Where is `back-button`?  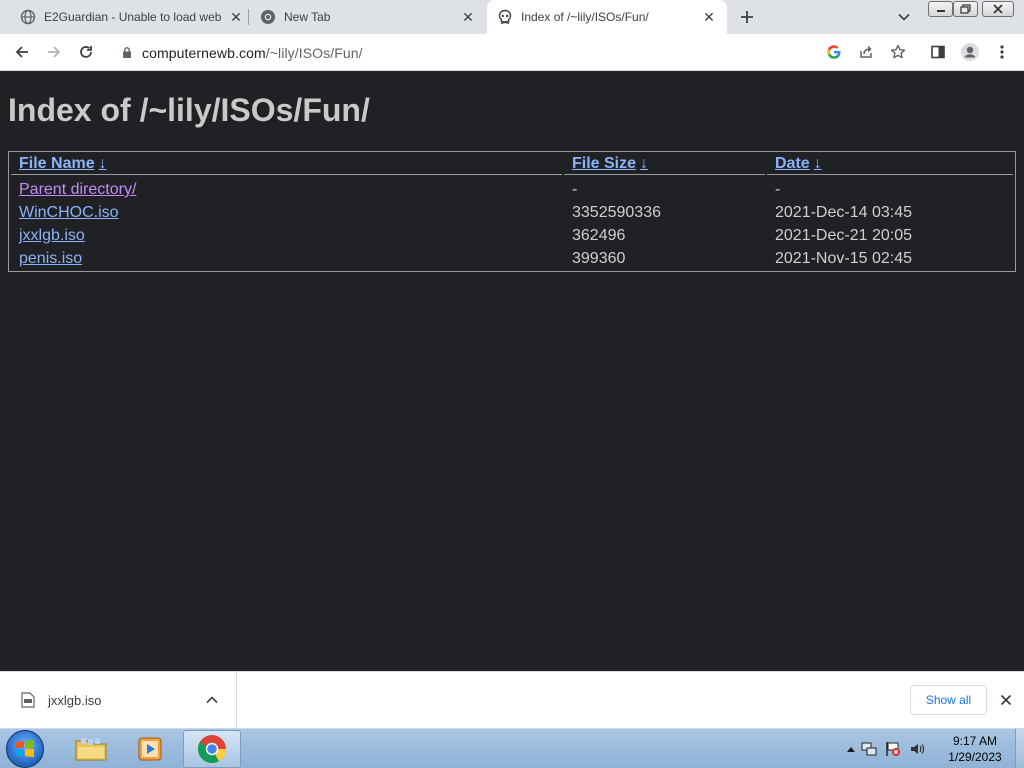 back-button is located at coordinates (22, 52).